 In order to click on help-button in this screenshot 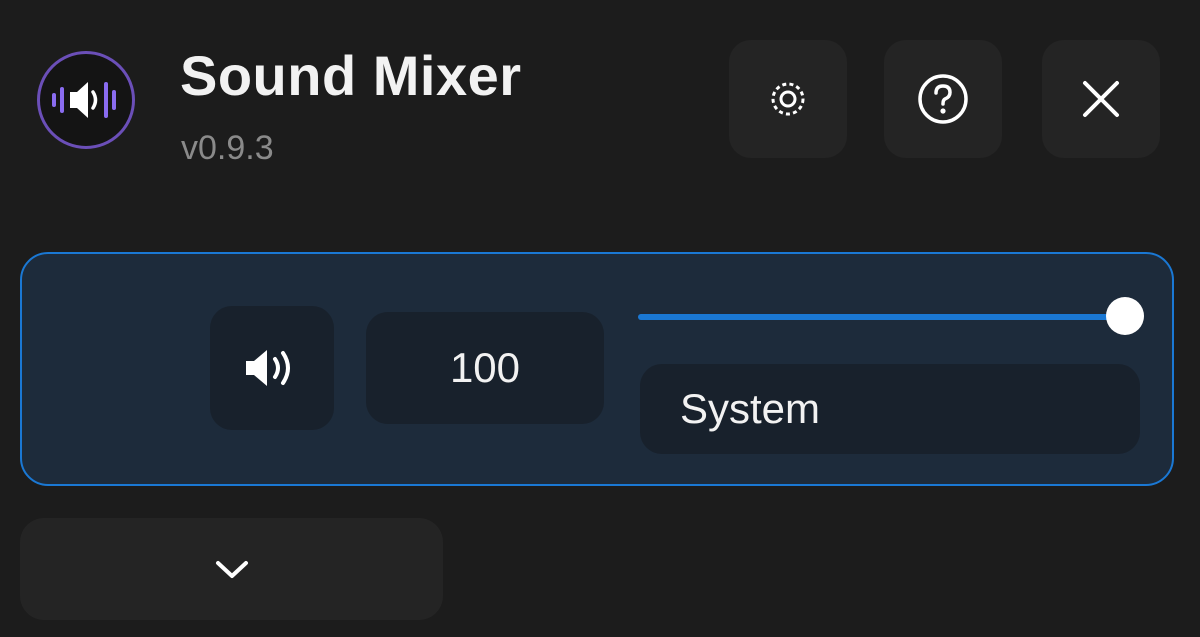, I will do `click(943, 99)`.